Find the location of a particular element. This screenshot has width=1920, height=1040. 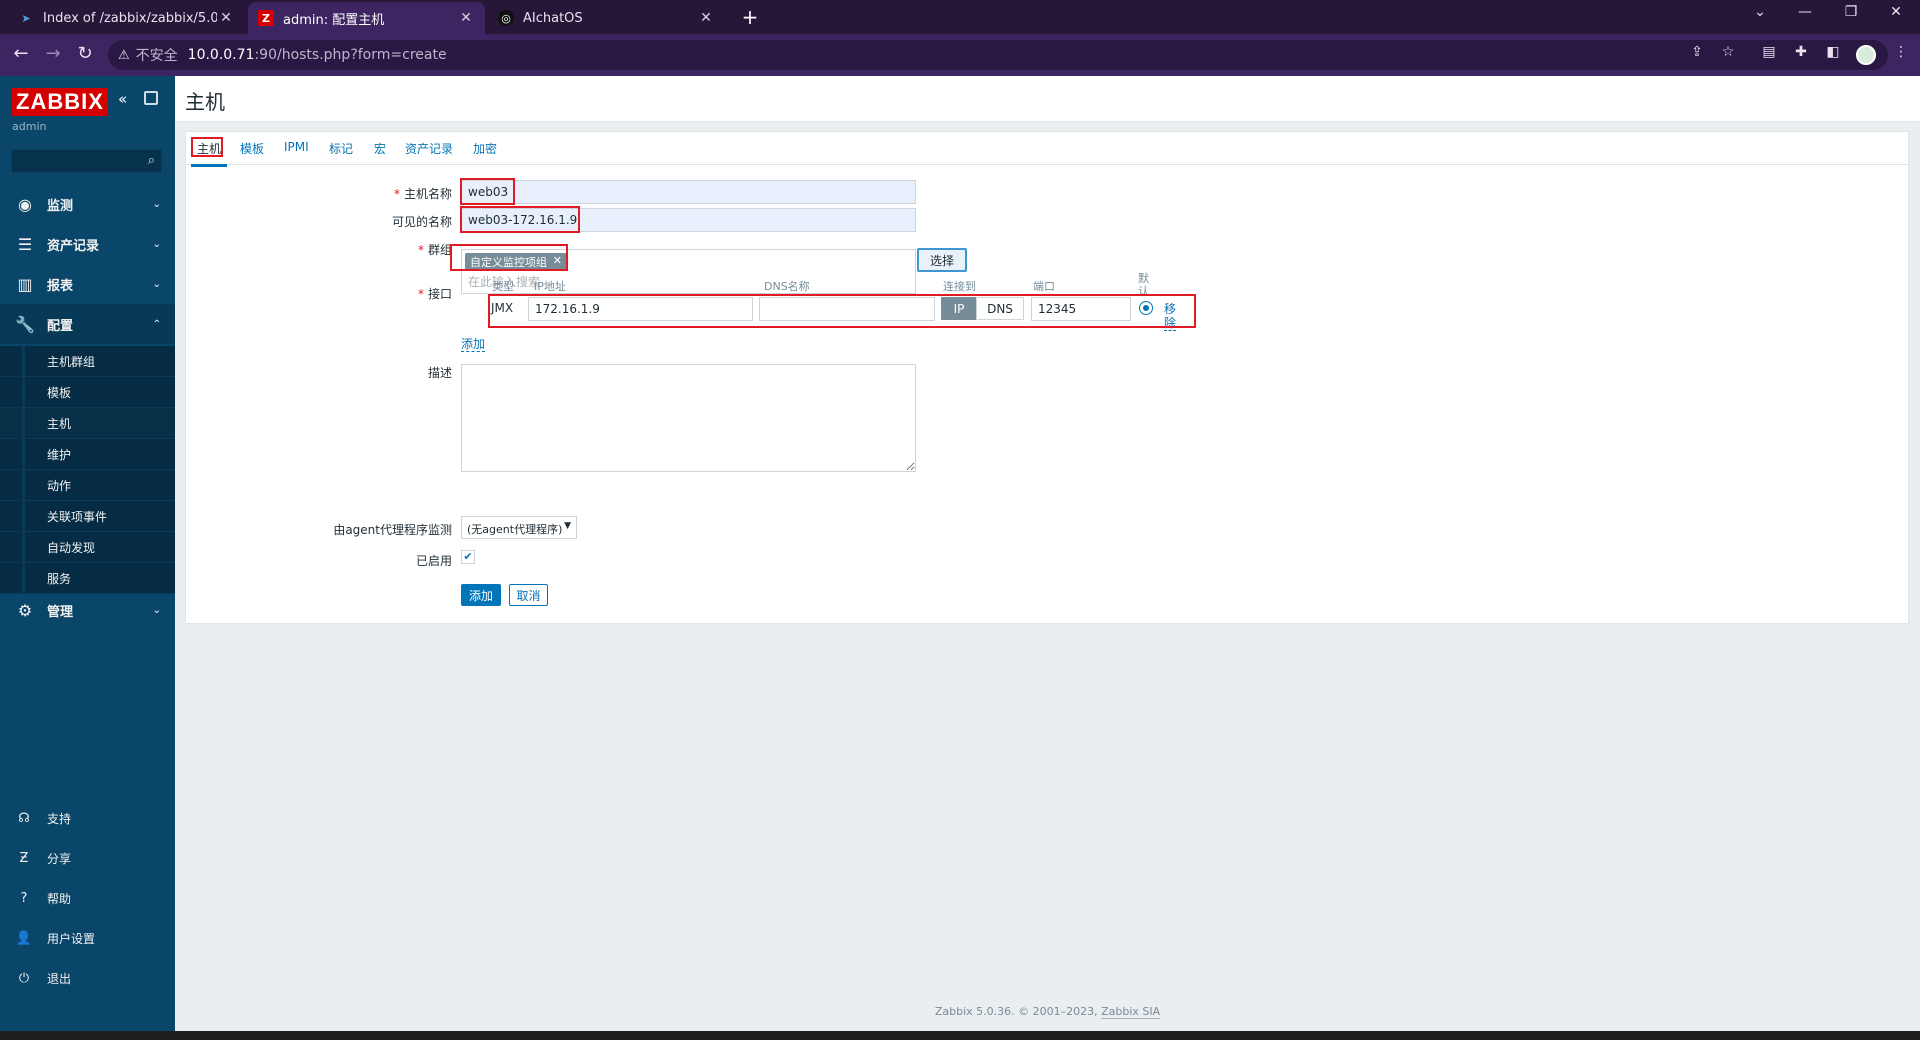

footer-signout: ⏻ 退出 is located at coordinates (87, 978).